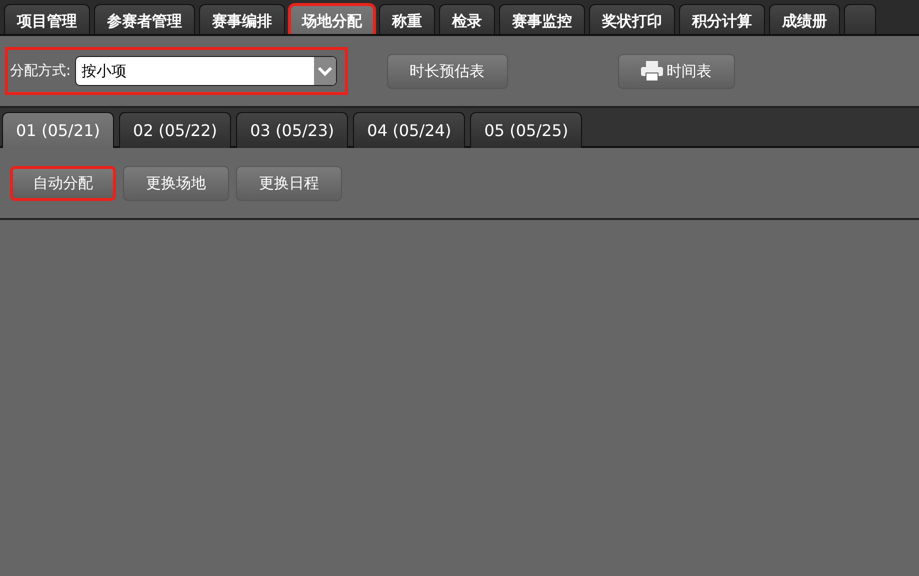 This screenshot has width=919, height=576. What do you see at coordinates (58, 130) in the screenshot?
I see `day-tab: 01 (05/21)` at bounding box center [58, 130].